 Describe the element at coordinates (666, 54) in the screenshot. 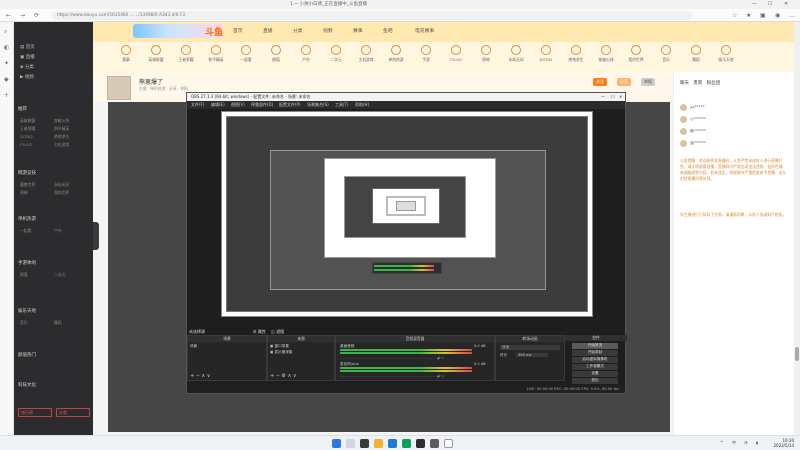

I see `category-item: 音乐` at that location.